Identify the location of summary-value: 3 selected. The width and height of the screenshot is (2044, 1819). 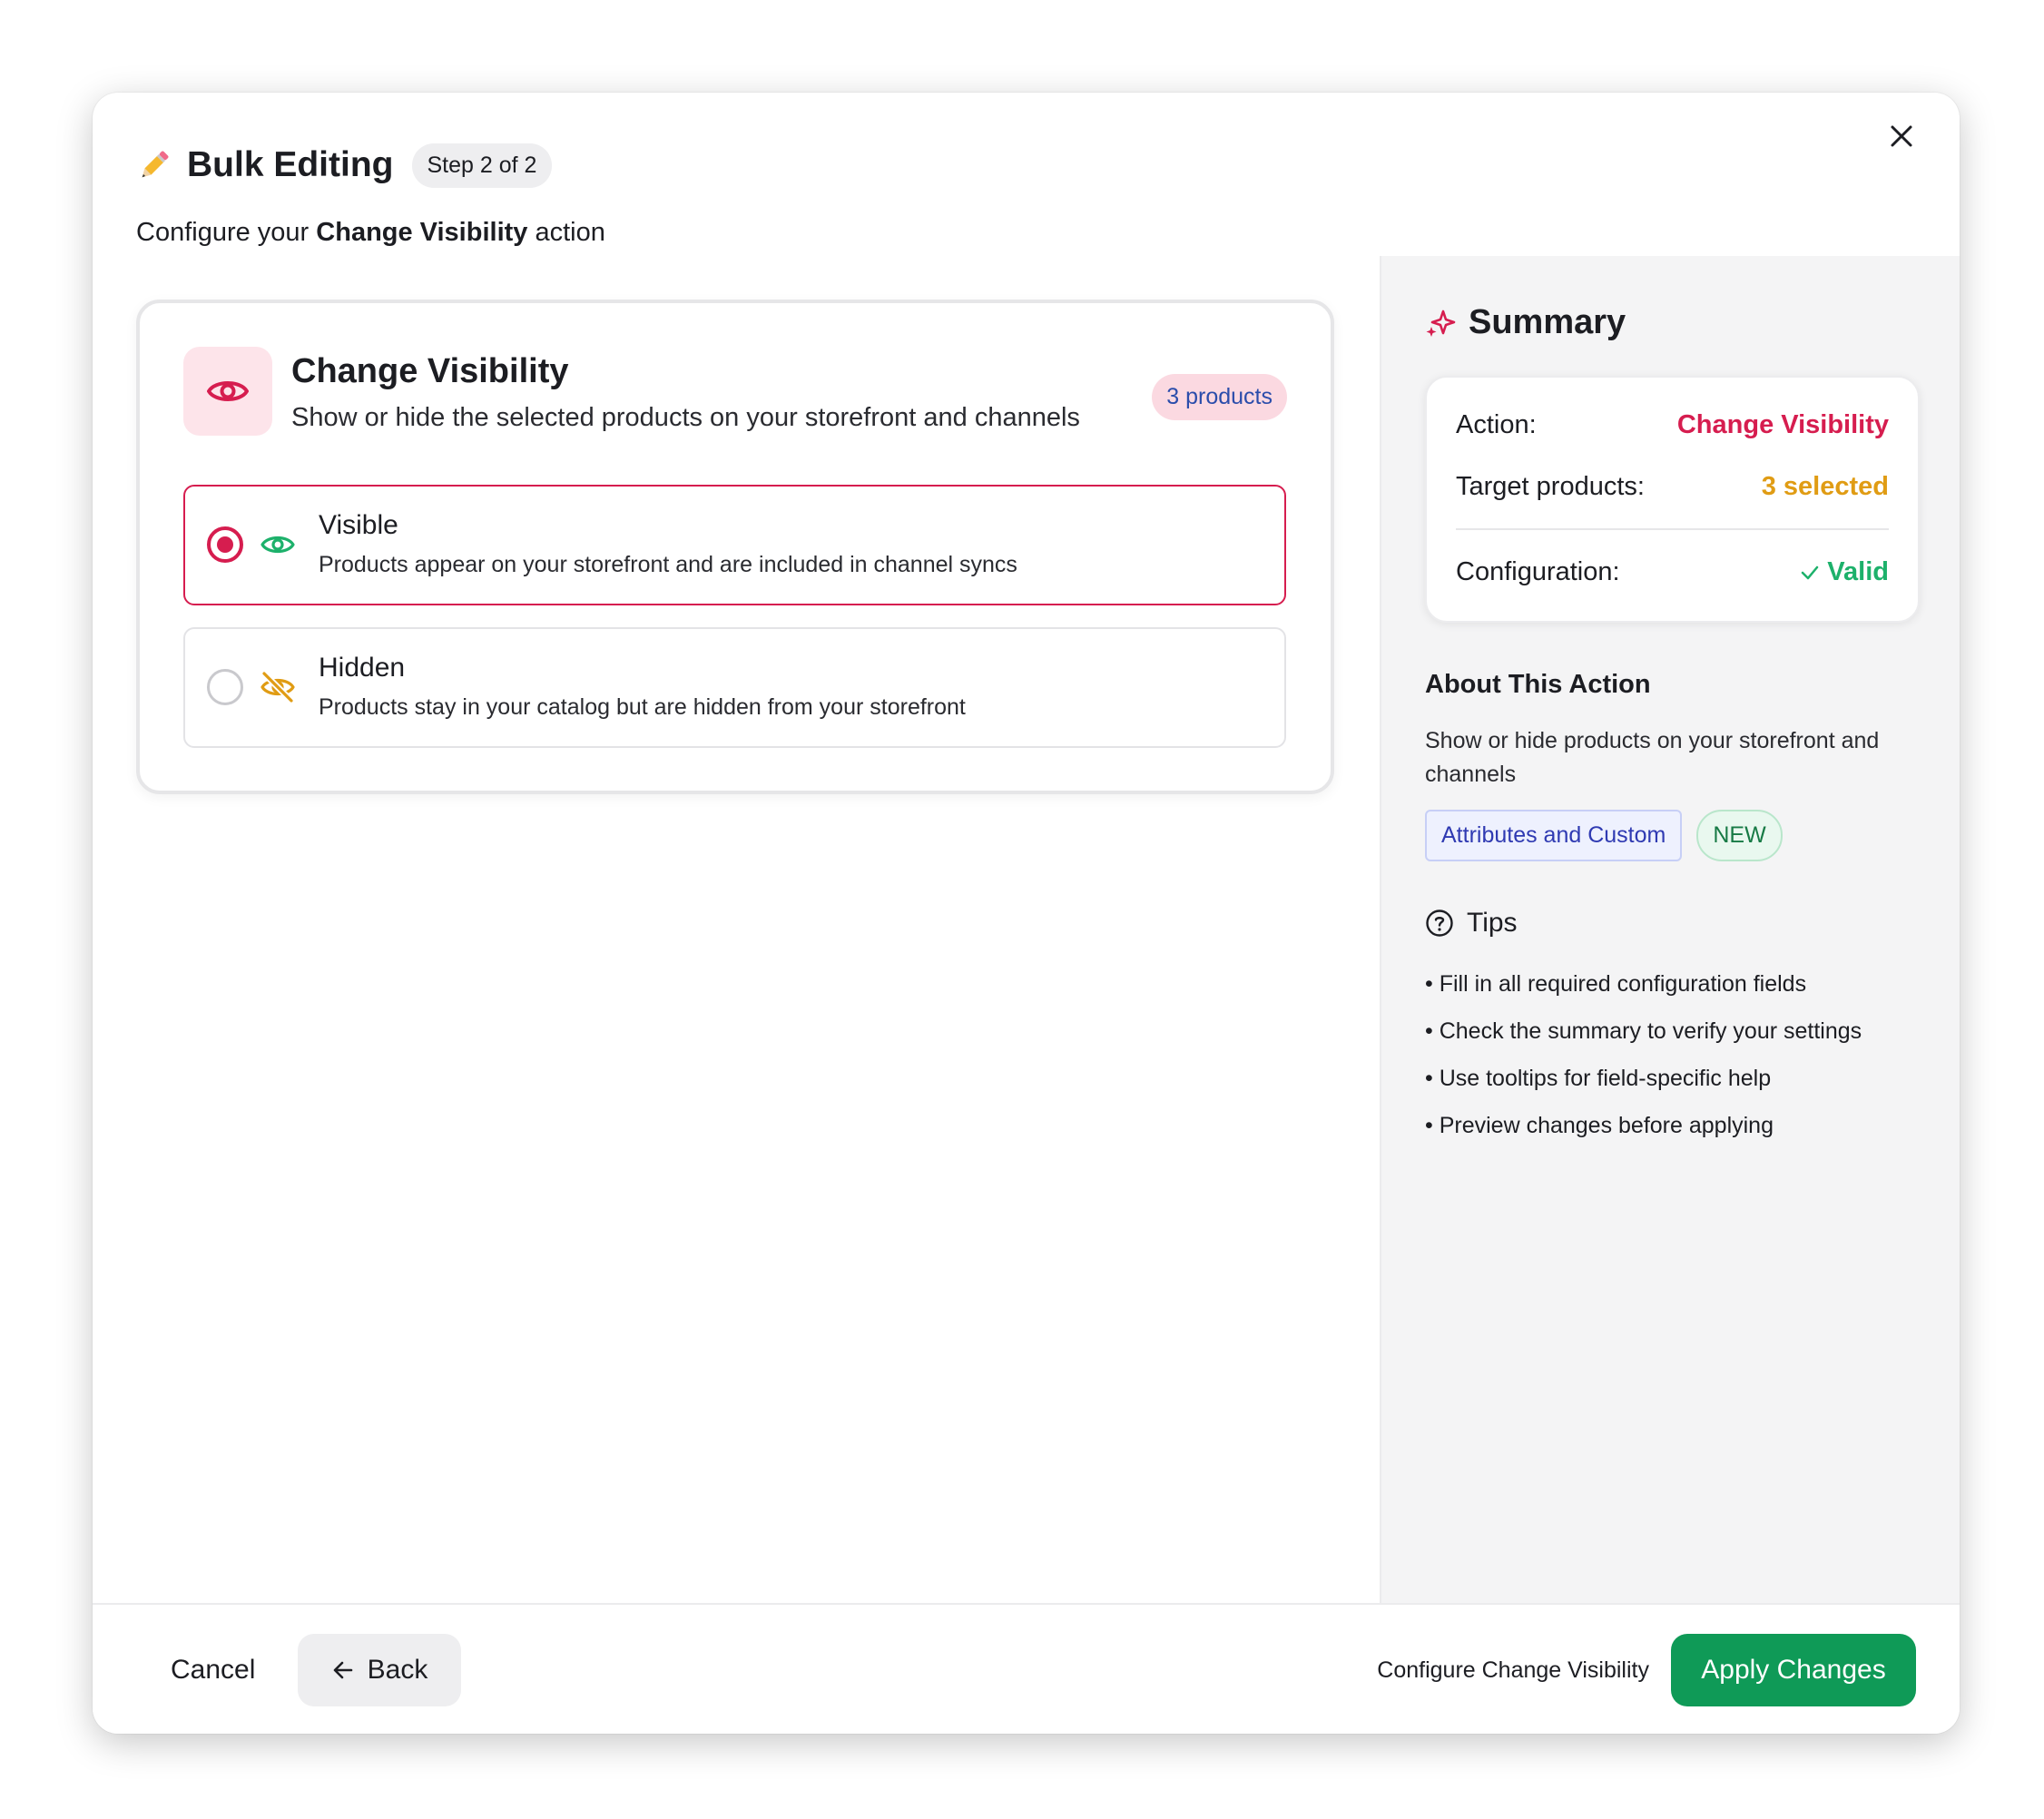
(1825, 486).